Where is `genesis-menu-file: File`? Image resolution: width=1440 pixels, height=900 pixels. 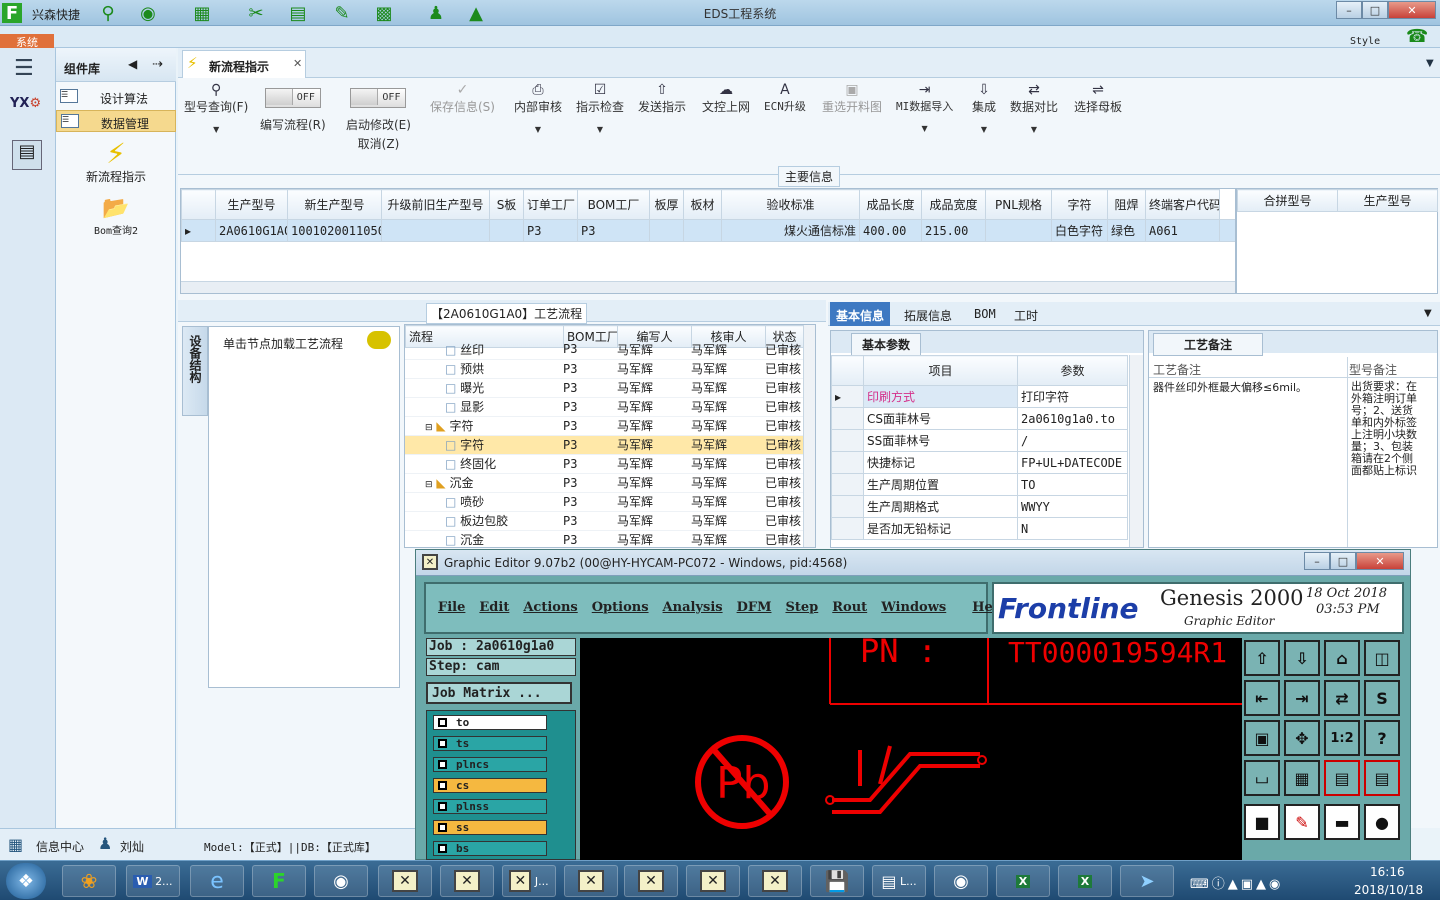 genesis-menu-file: File is located at coordinates (451, 607).